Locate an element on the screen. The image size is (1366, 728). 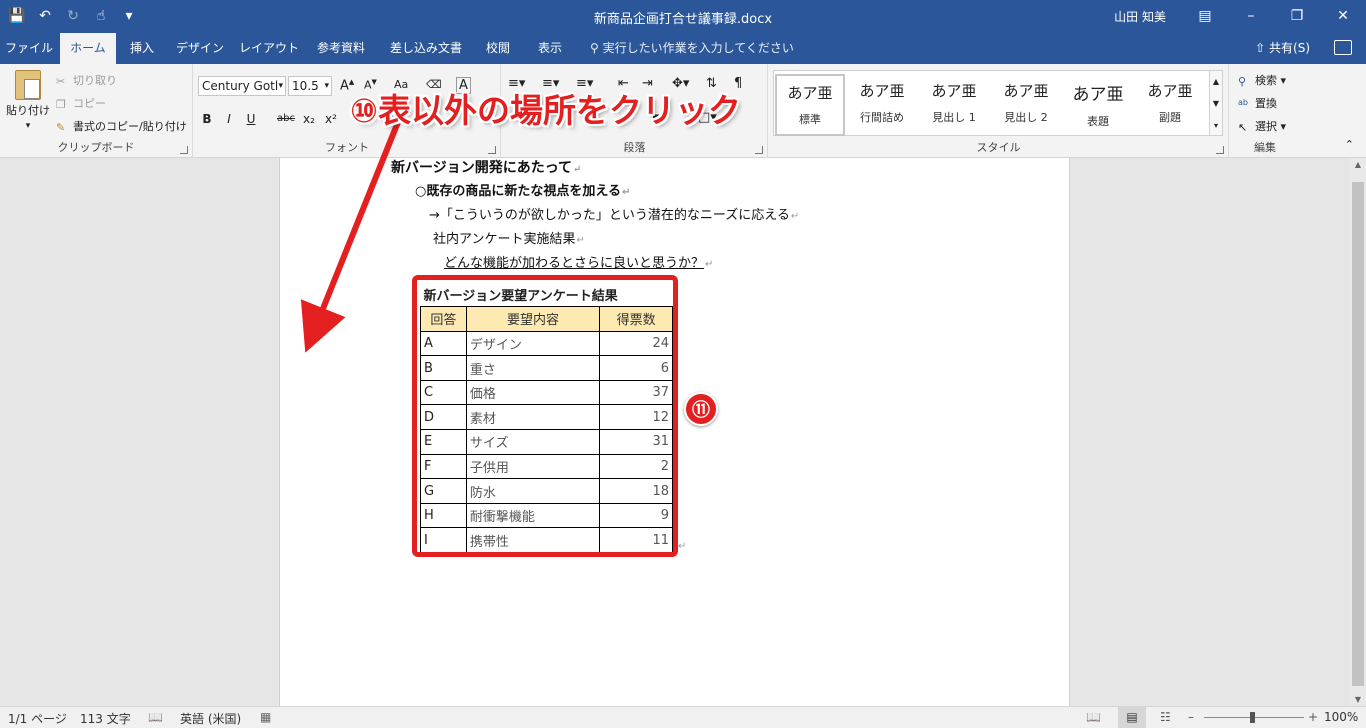
editing-group-label: 編集 is located at coordinates (1265, 147).